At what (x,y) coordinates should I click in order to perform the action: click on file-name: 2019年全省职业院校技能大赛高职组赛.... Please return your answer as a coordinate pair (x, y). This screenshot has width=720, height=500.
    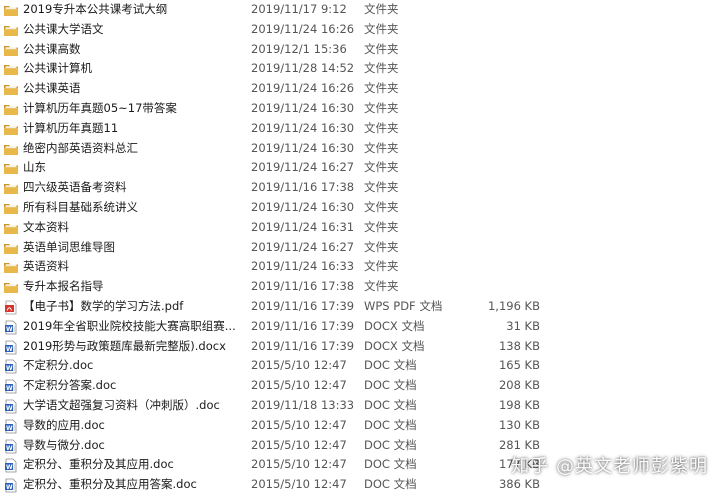
    Looking at the image, I should click on (134, 327).